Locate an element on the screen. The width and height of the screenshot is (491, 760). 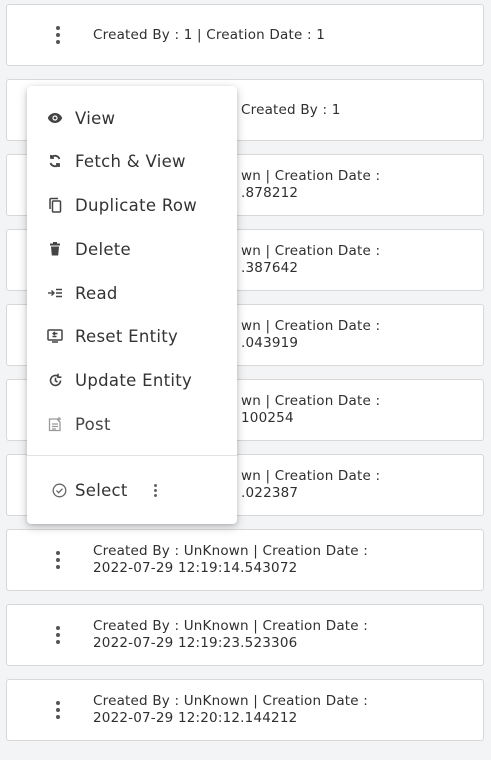
menu-item-label: Delete is located at coordinates (103, 249).